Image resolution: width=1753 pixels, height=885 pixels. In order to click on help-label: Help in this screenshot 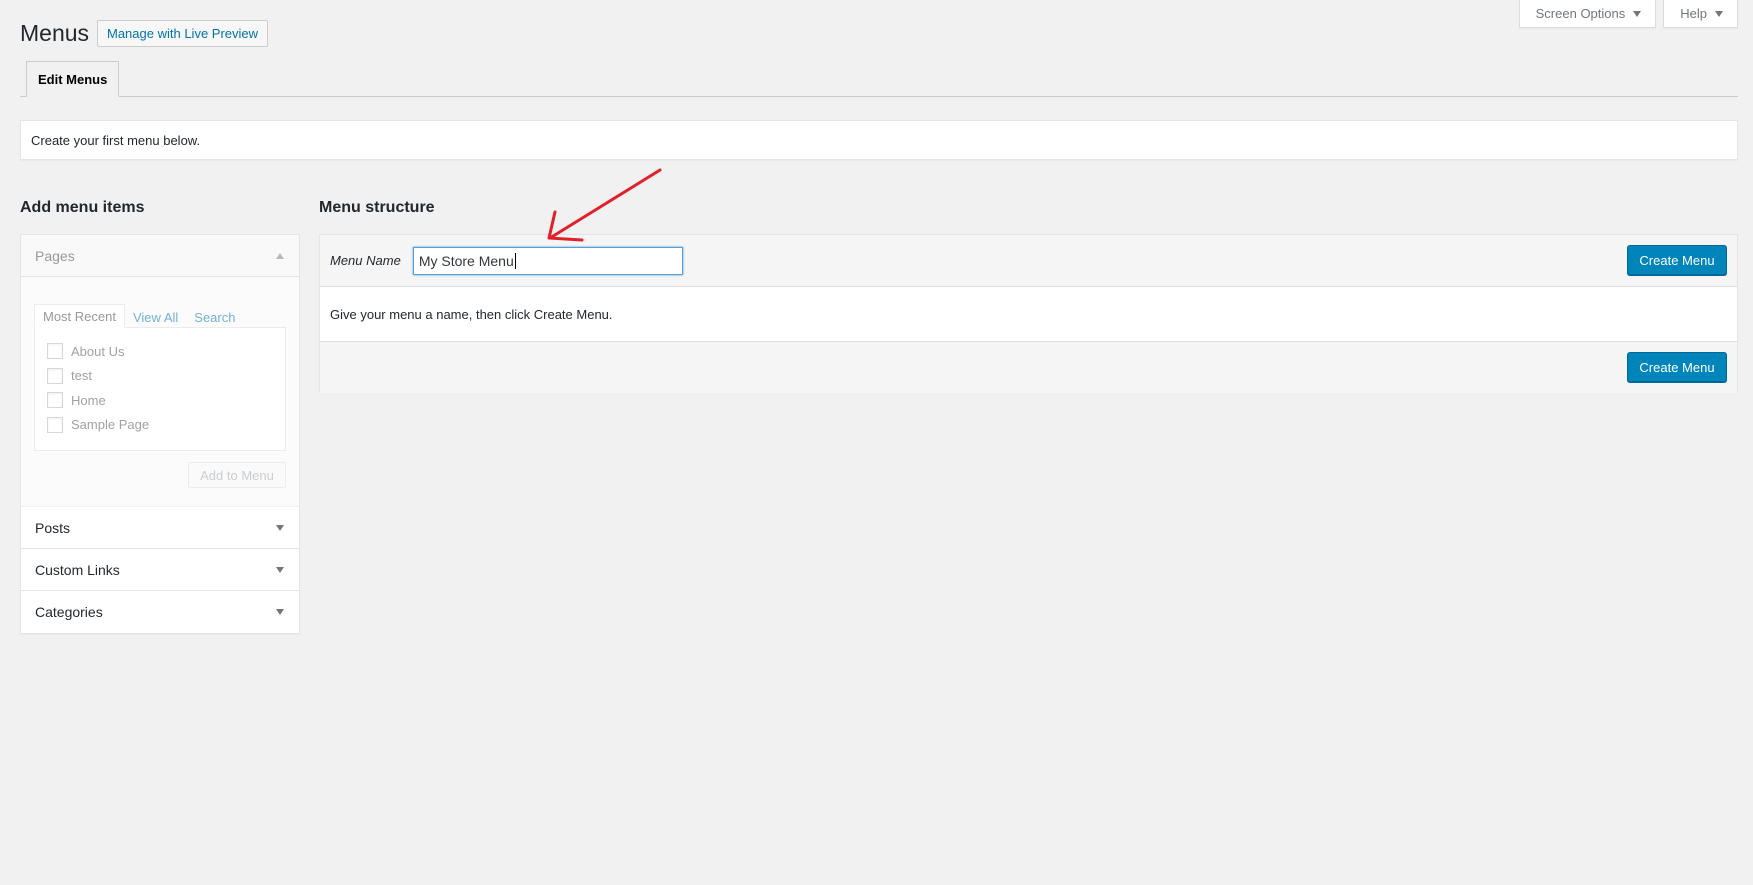, I will do `click(1693, 13)`.